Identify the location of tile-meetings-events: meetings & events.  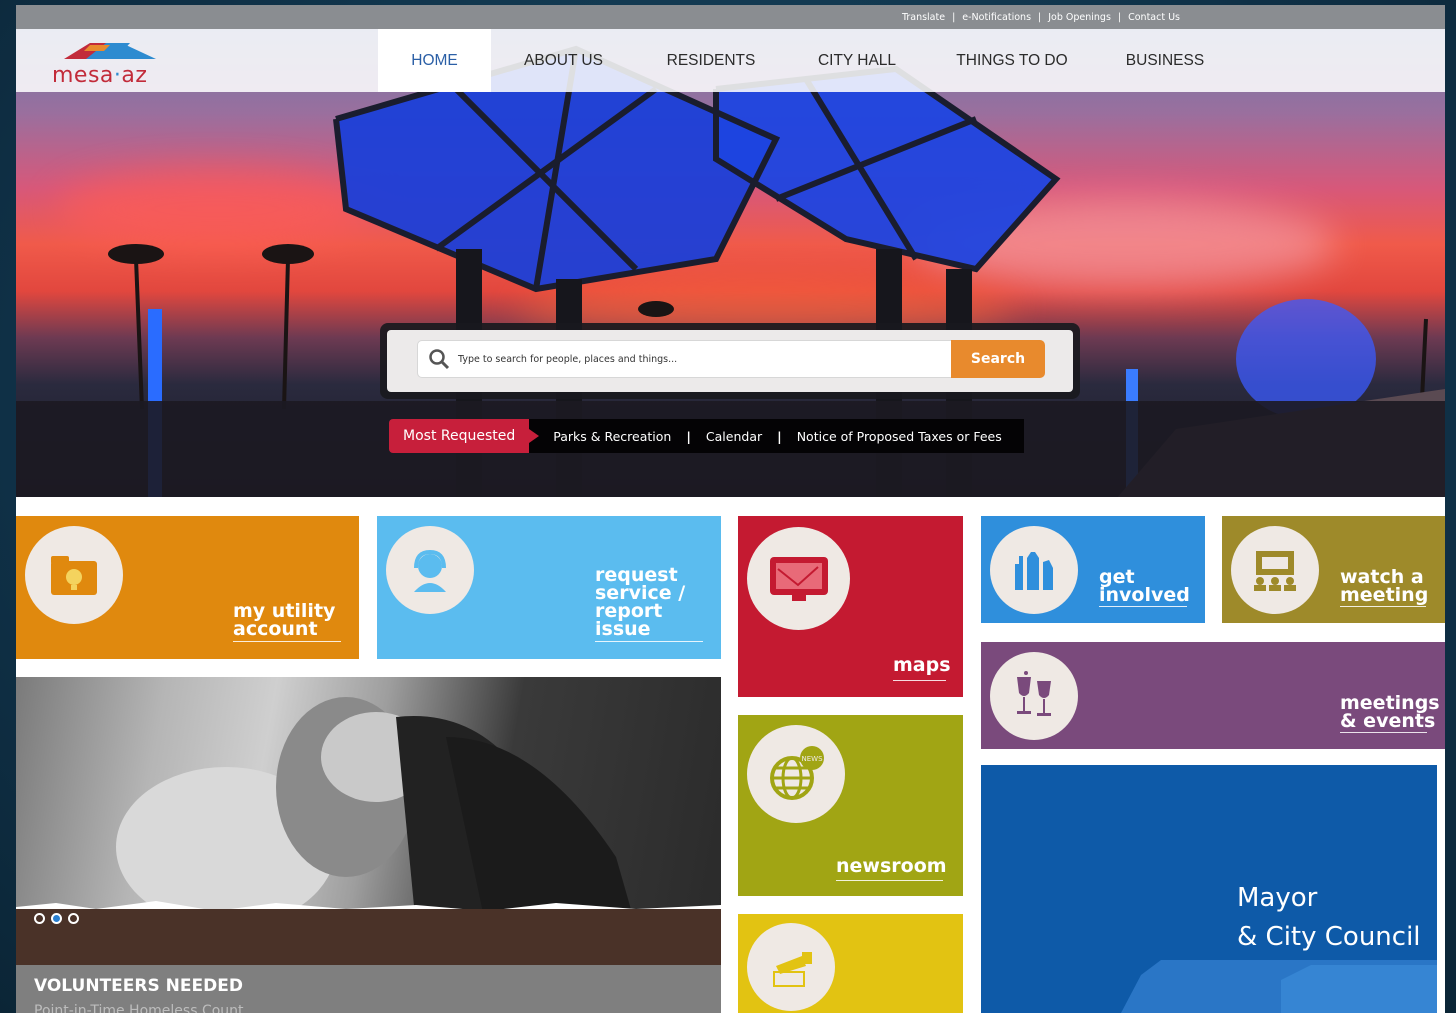
(1213, 695).